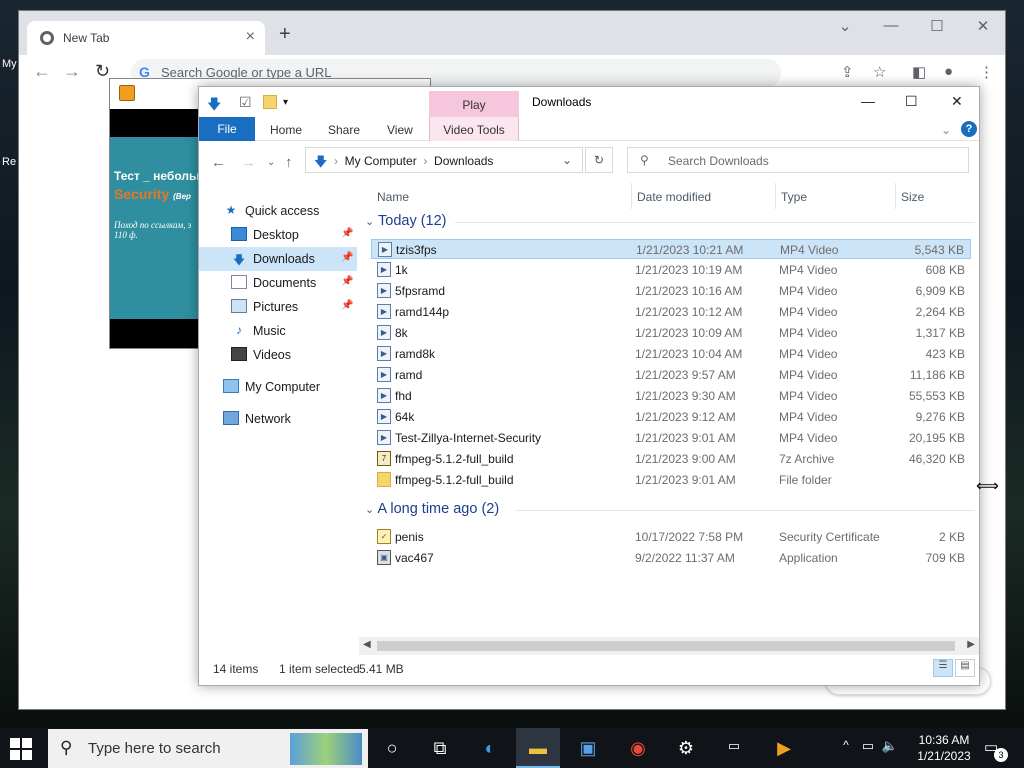  Describe the element at coordinates (490, 748) in the screenshot. I see `edge-icon: ◐` at that location.